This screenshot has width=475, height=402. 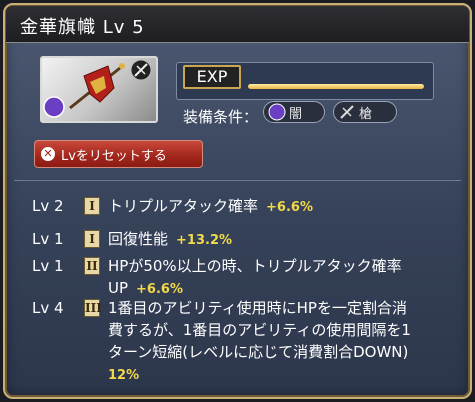 What do you see at coordinates (48, 308) in the screenshot?
I see `skill-level: Lv 4` at bounding box center [48, 308].